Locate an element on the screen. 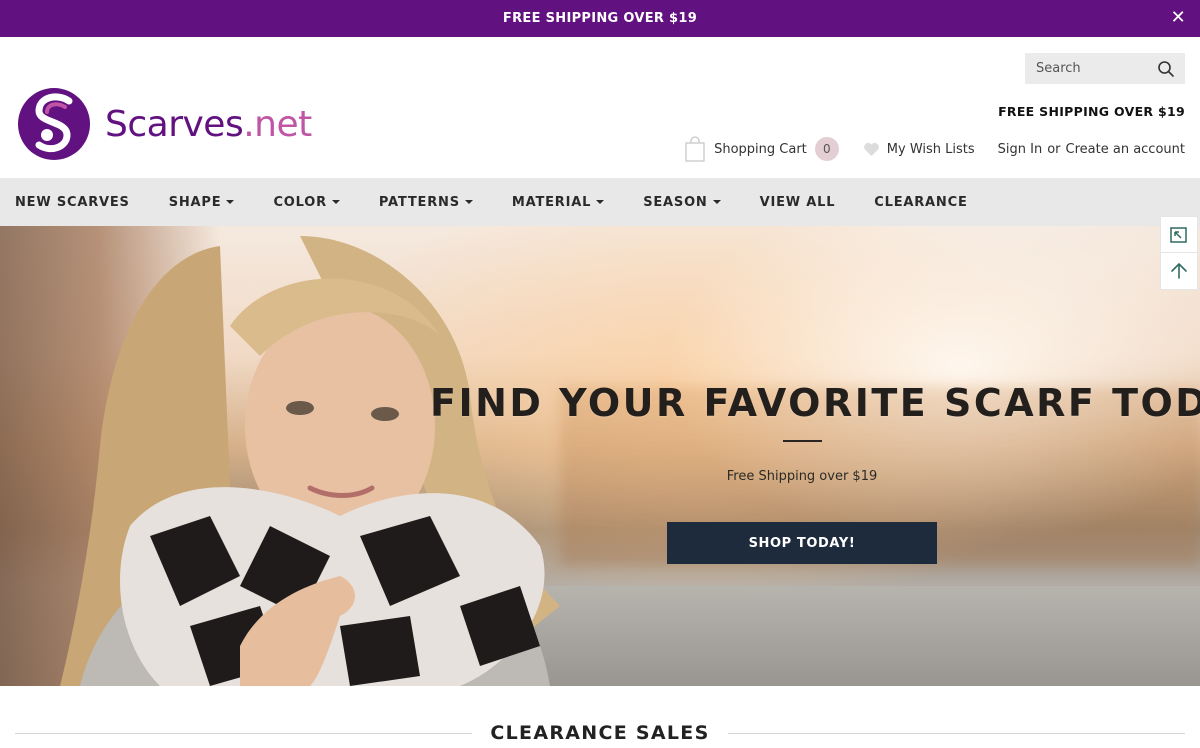 Image resolution: width=1200 pixels, height=748 pixels. nav-label: NEW SCARVES is located at coordinates (72, 202).